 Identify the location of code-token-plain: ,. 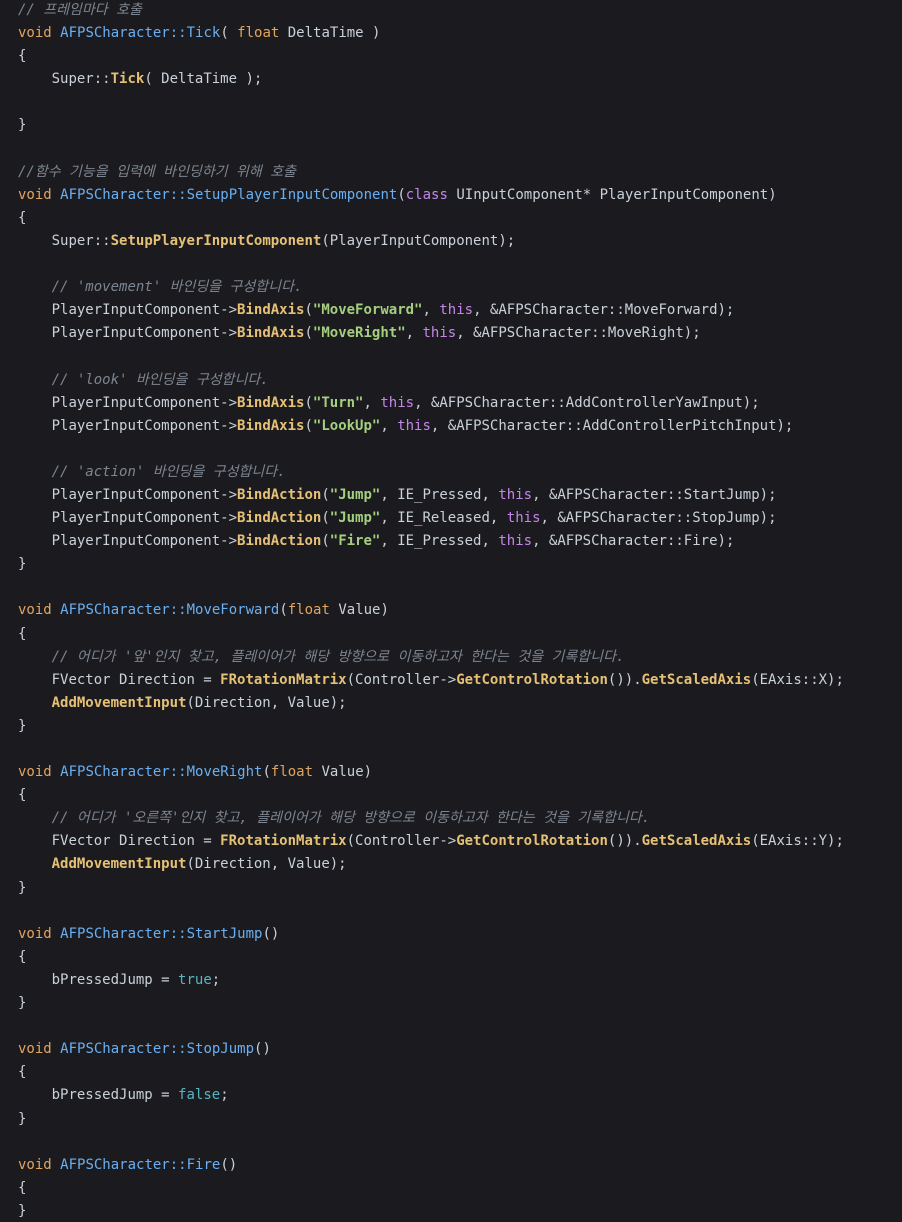
(389, 425).